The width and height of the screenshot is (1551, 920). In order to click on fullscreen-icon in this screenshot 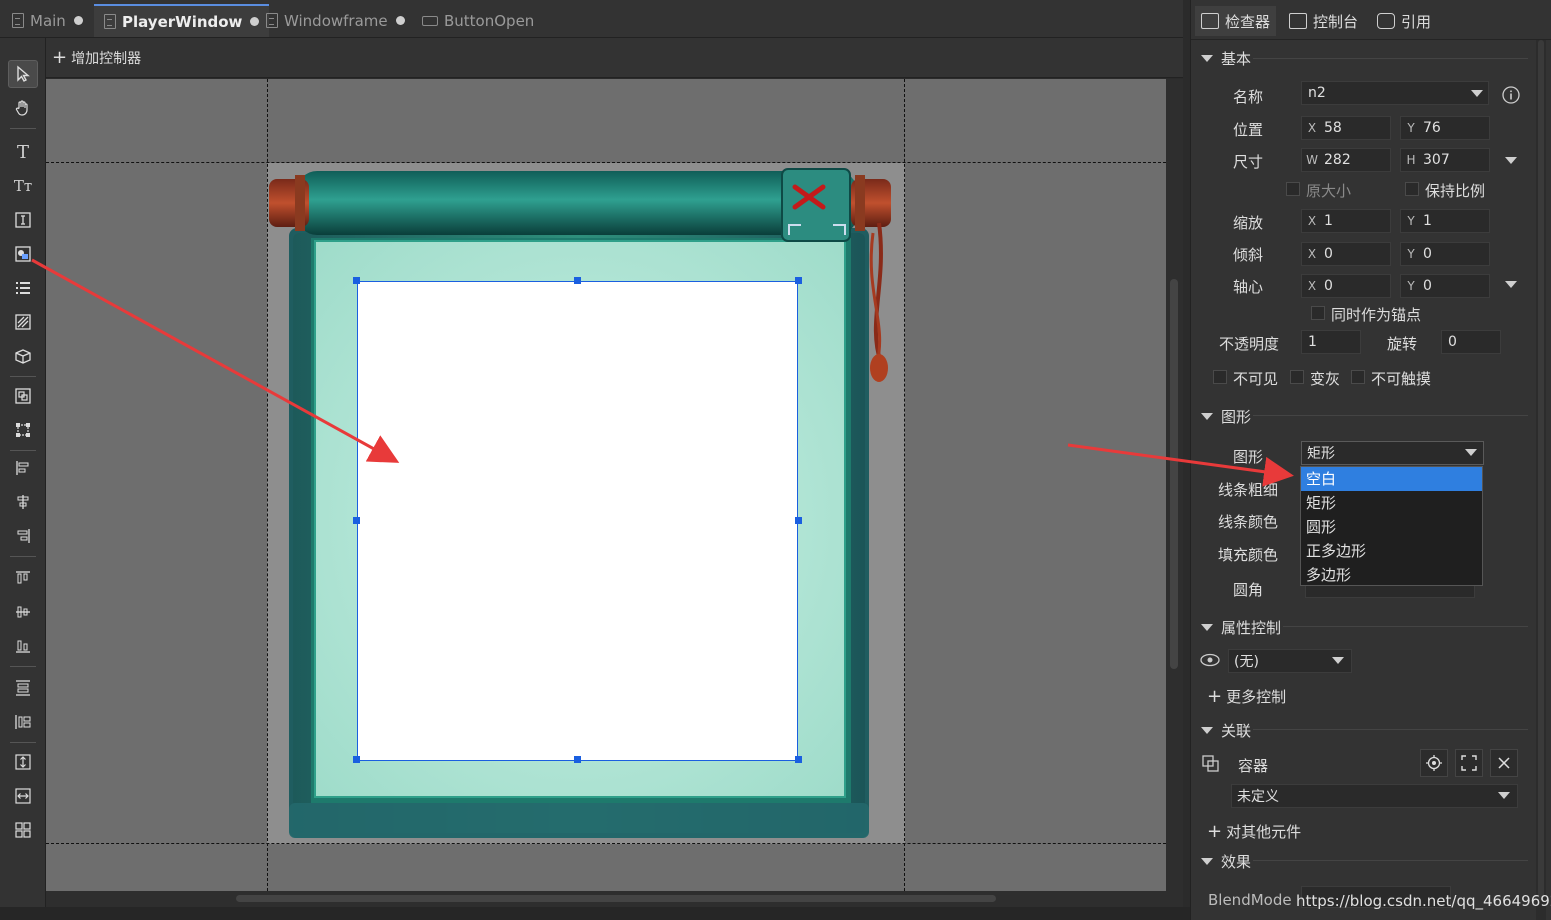, I will do `click(1469, 763)`.